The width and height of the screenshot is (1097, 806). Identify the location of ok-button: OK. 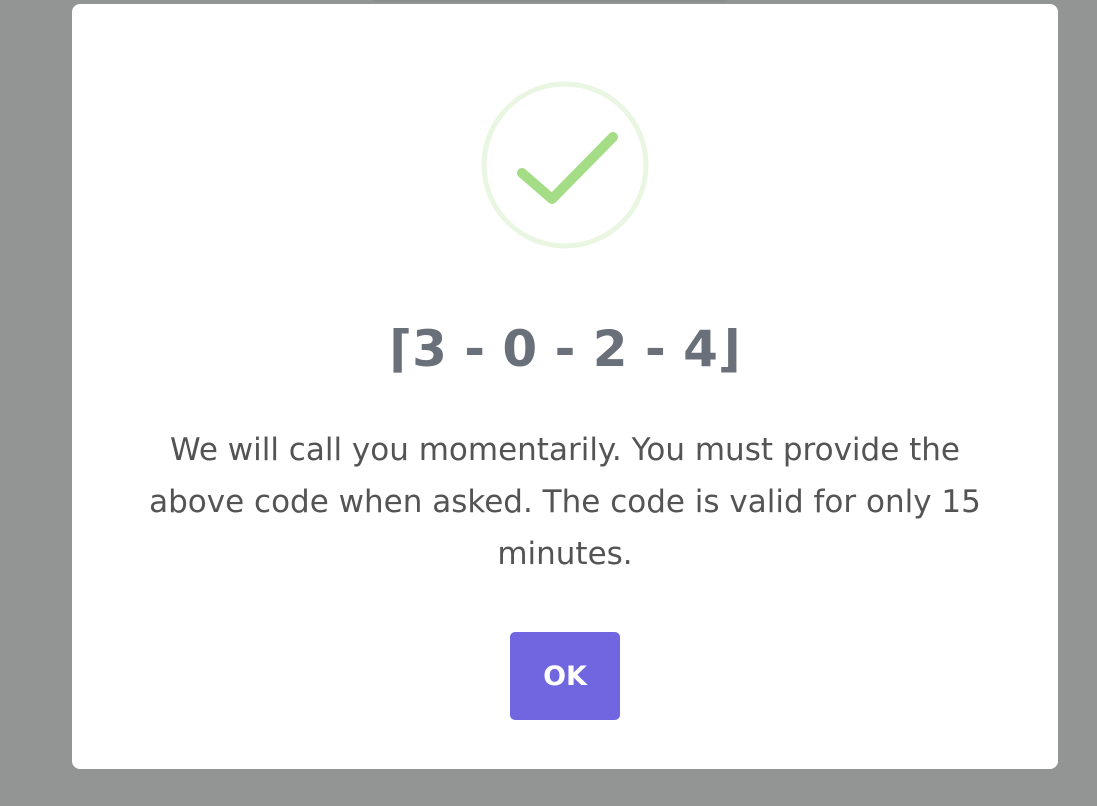
(565, 676).